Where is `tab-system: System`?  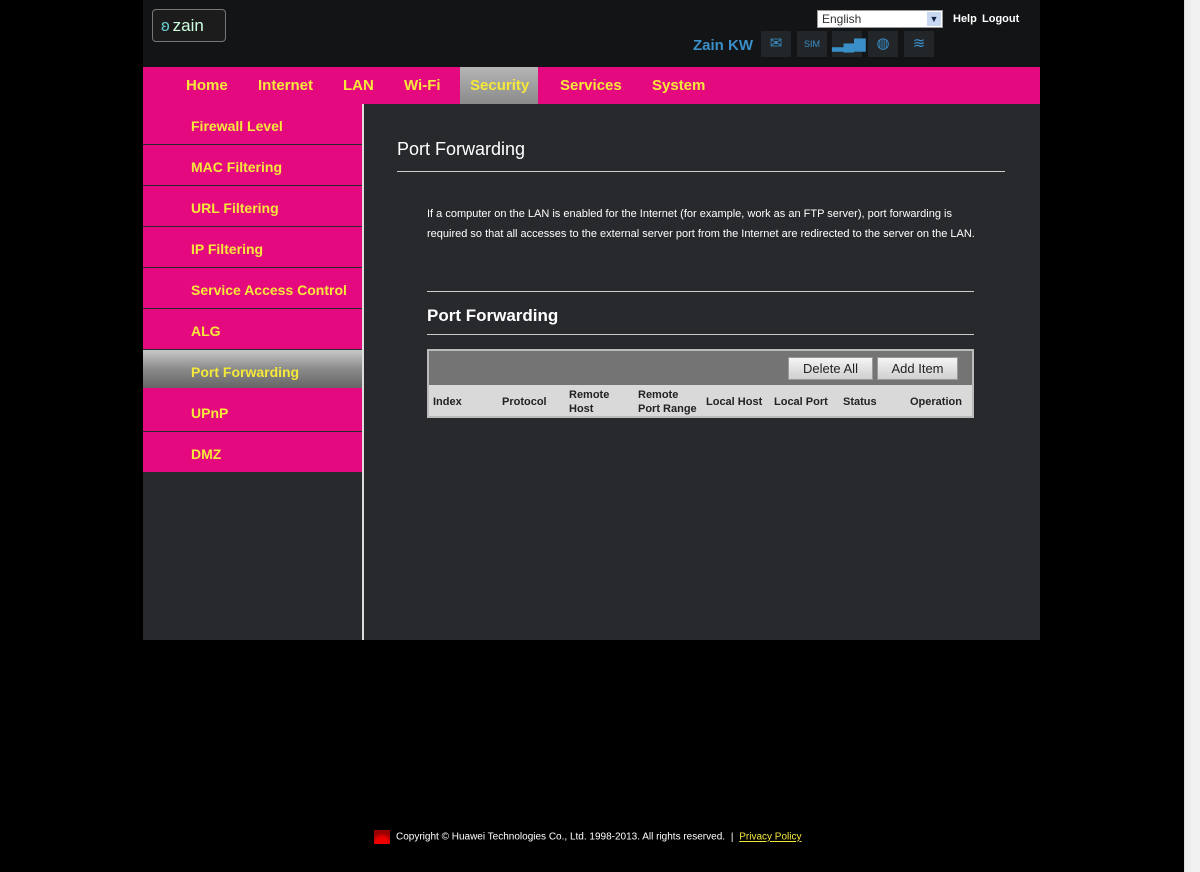
tab-system: System is located at coordinates (678, 85).